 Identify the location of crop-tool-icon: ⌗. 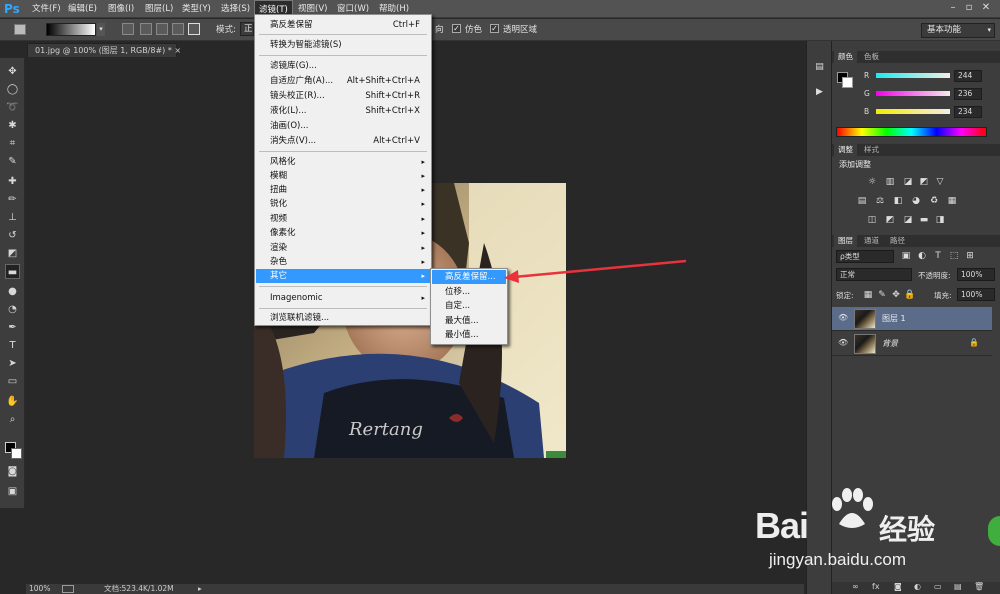
(12, 143).